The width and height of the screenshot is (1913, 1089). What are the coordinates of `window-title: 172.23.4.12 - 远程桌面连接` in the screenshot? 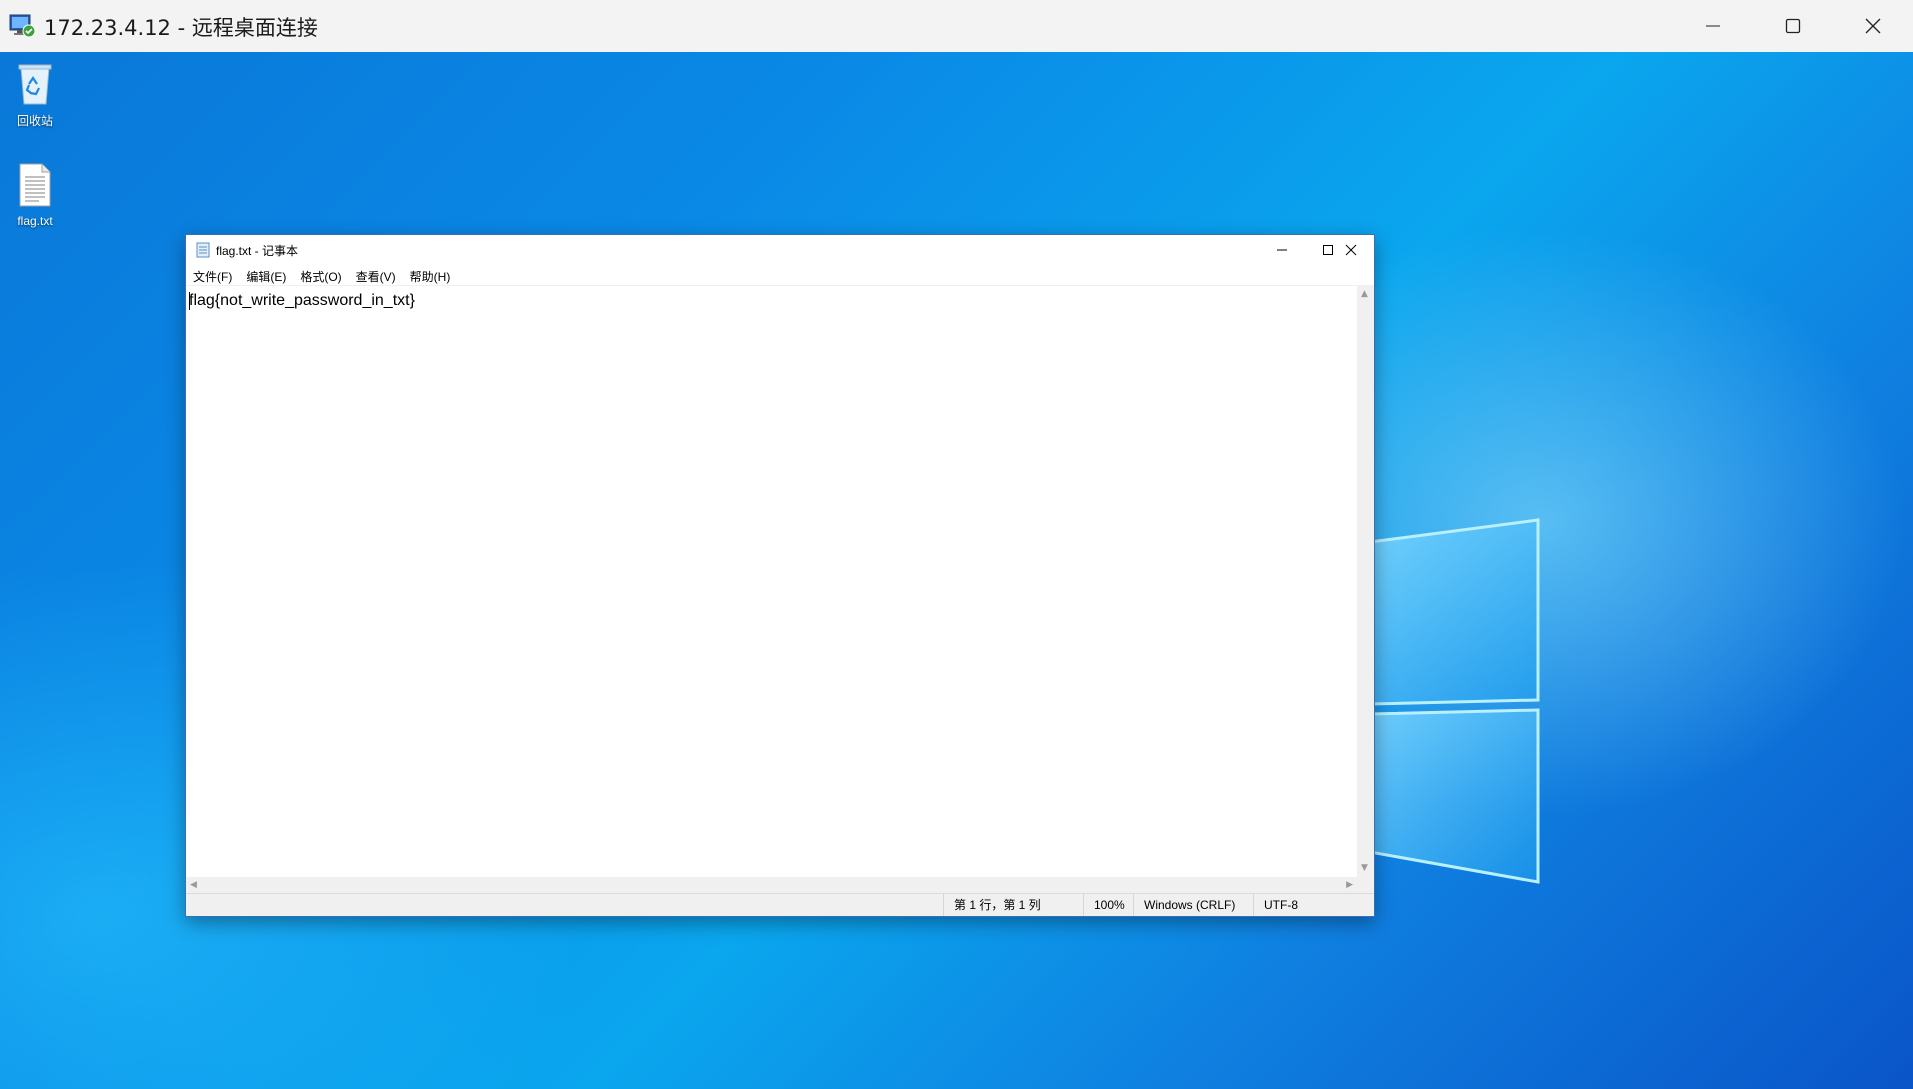 It's located at (181, 28).